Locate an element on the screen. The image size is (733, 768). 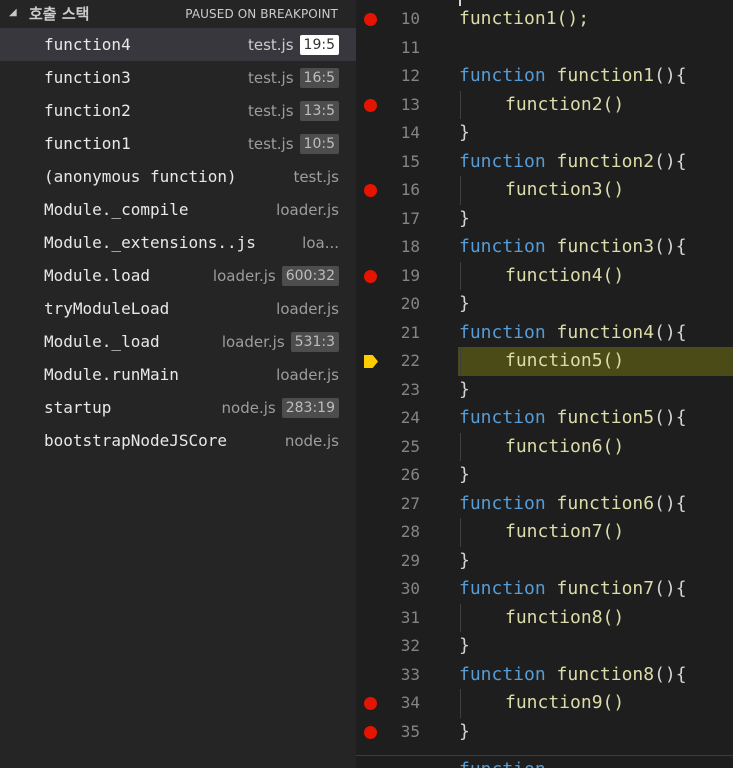
code-text: function1(); is located at coordinates (524, 18).